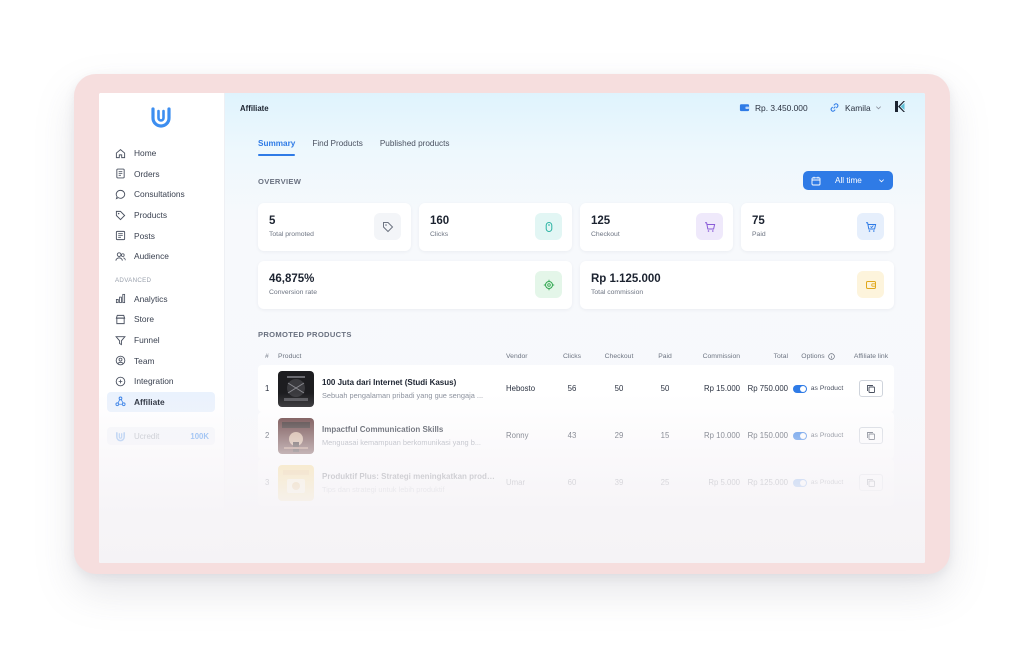 This screenshot has width=1024, height=649. What do you see at coordinates (161, 319) in the screenshot?
I see `sidebar-item-store: Store` at bounding box center [161, 319].